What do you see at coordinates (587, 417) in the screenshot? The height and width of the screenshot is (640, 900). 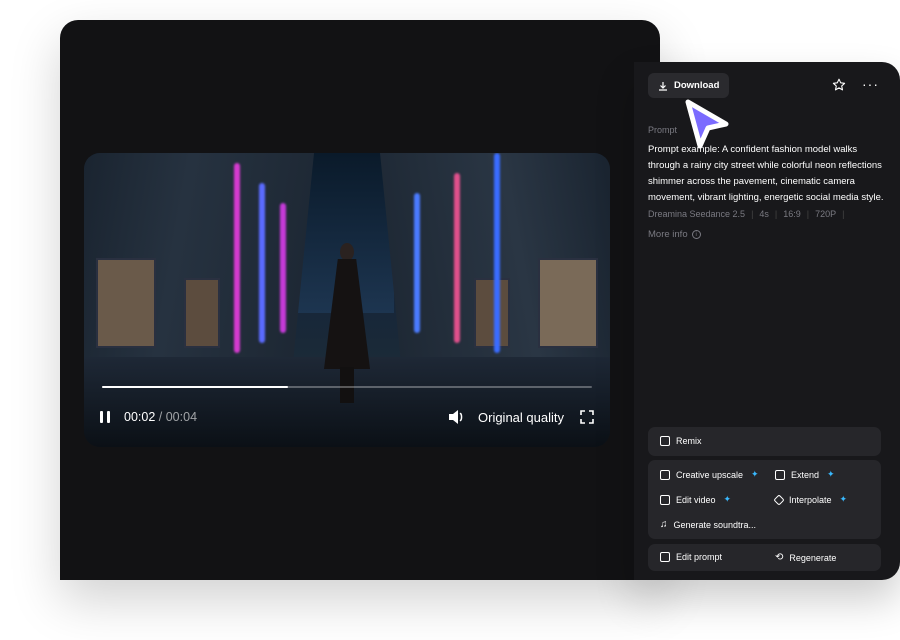 I see `fullscreen-icon` at bounding box center [587, 417].